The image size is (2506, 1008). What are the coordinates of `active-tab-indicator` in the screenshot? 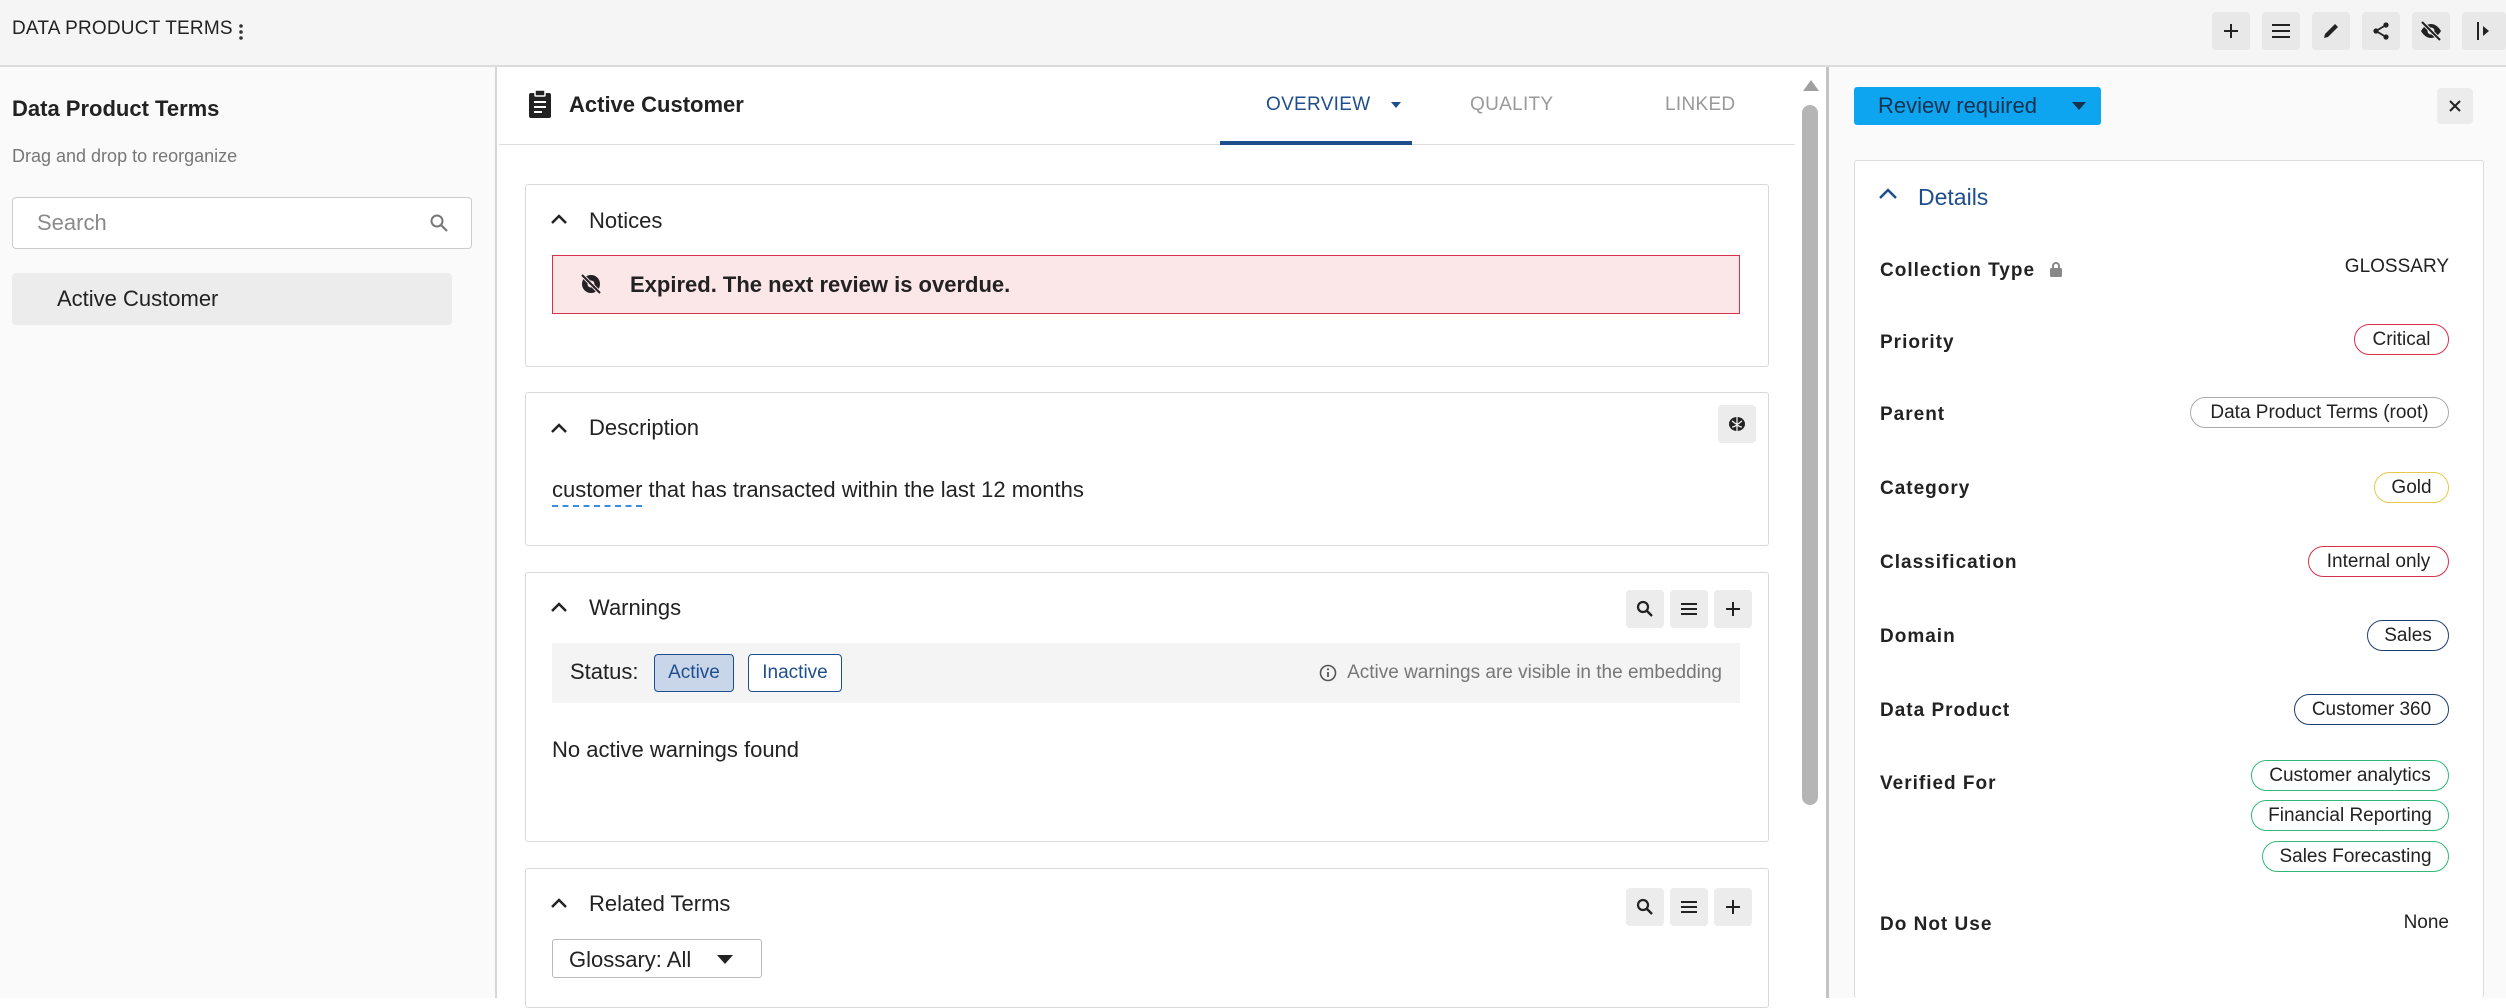 It's located at (1316, 143).